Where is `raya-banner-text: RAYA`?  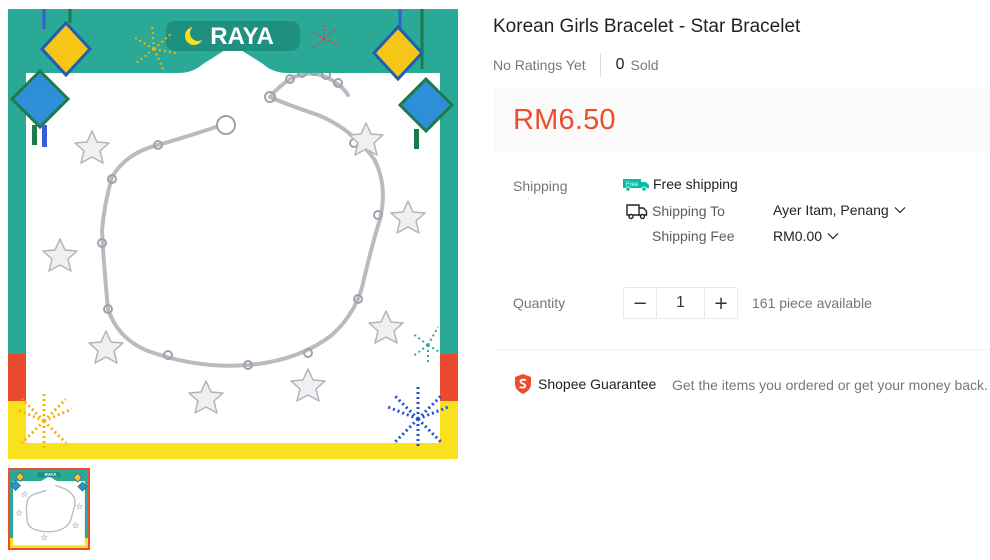 raya-banner-text: RAYA is located at coordinates (242, 36).